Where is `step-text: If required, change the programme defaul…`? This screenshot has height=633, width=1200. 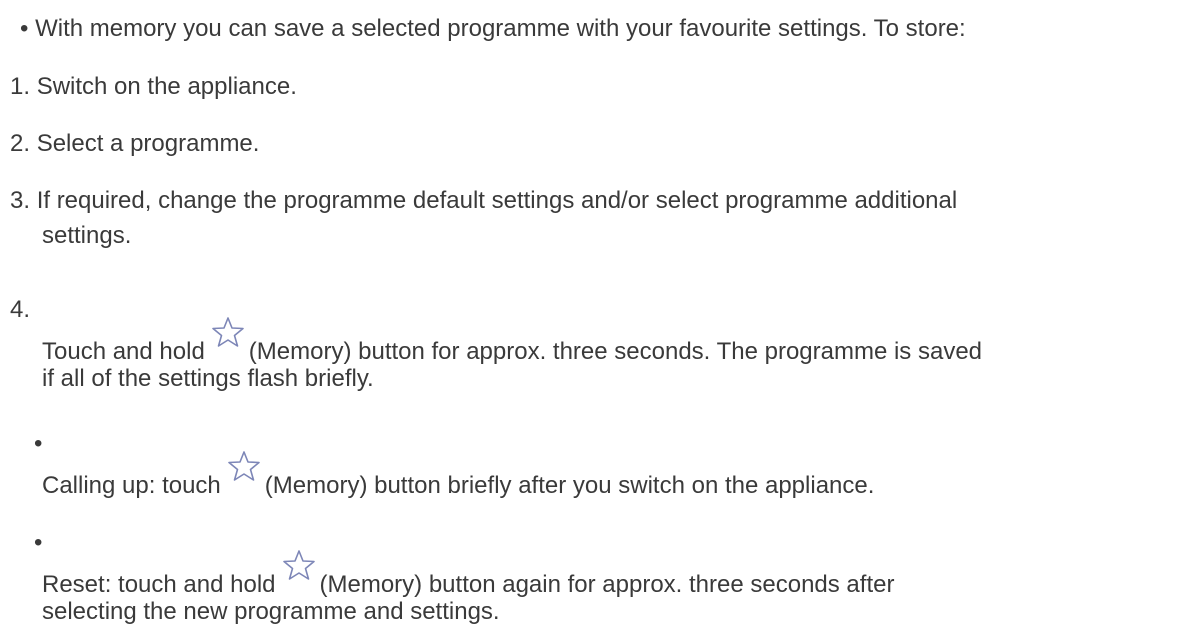 step-text: If required, change the programme defaul… is located at coordinates (497, 200).